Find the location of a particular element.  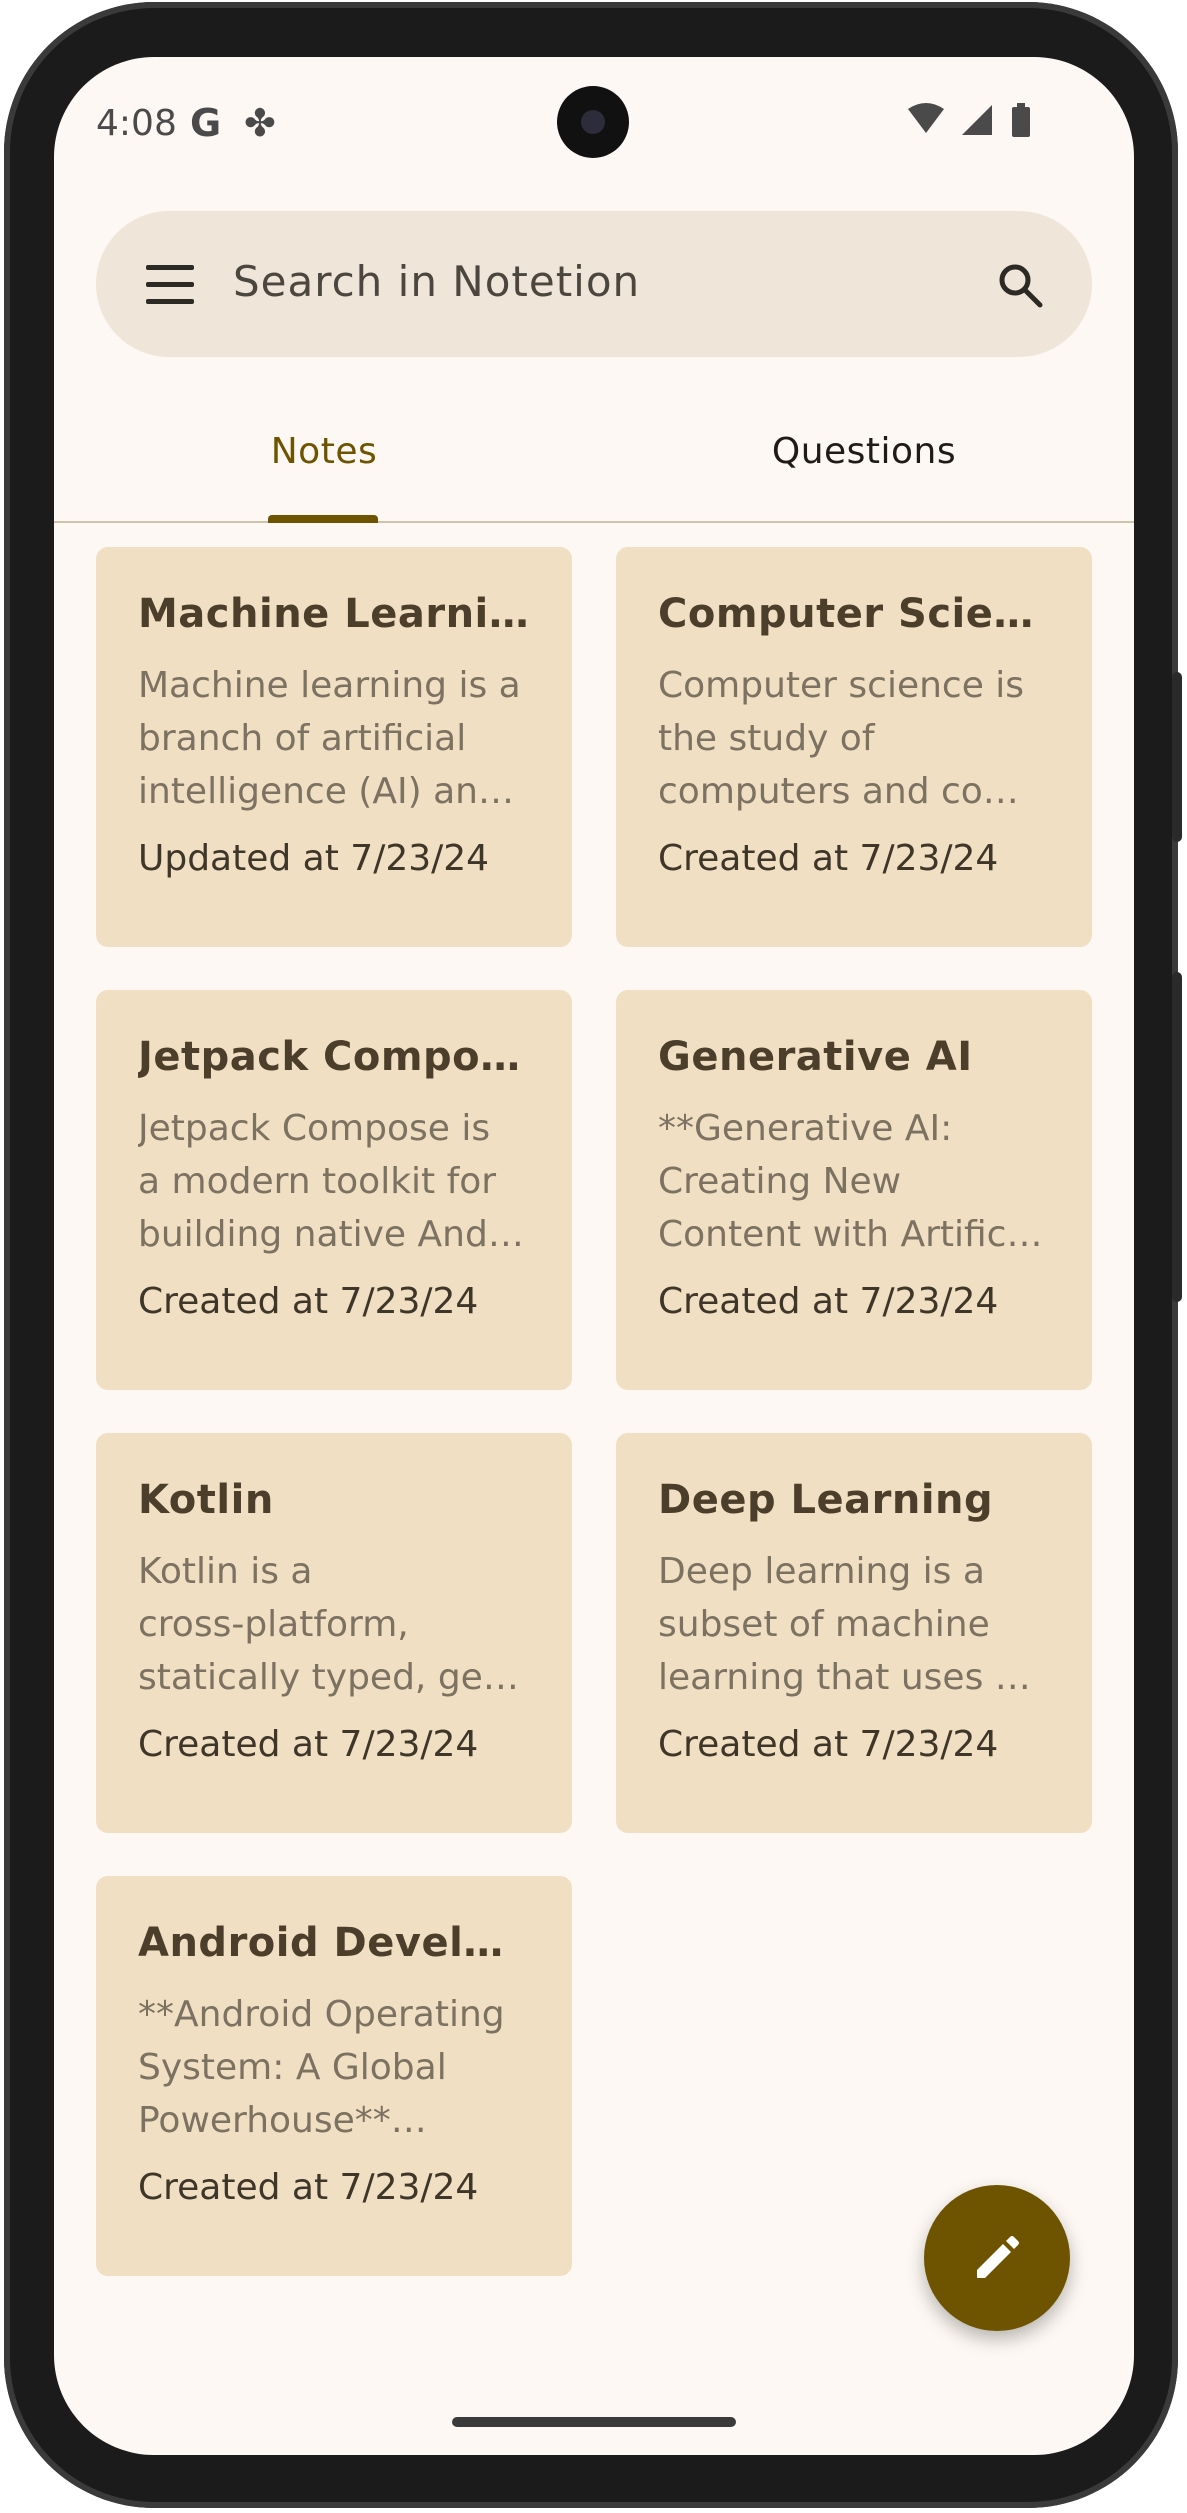

wifi-icon is located at coordinates (926, 118).